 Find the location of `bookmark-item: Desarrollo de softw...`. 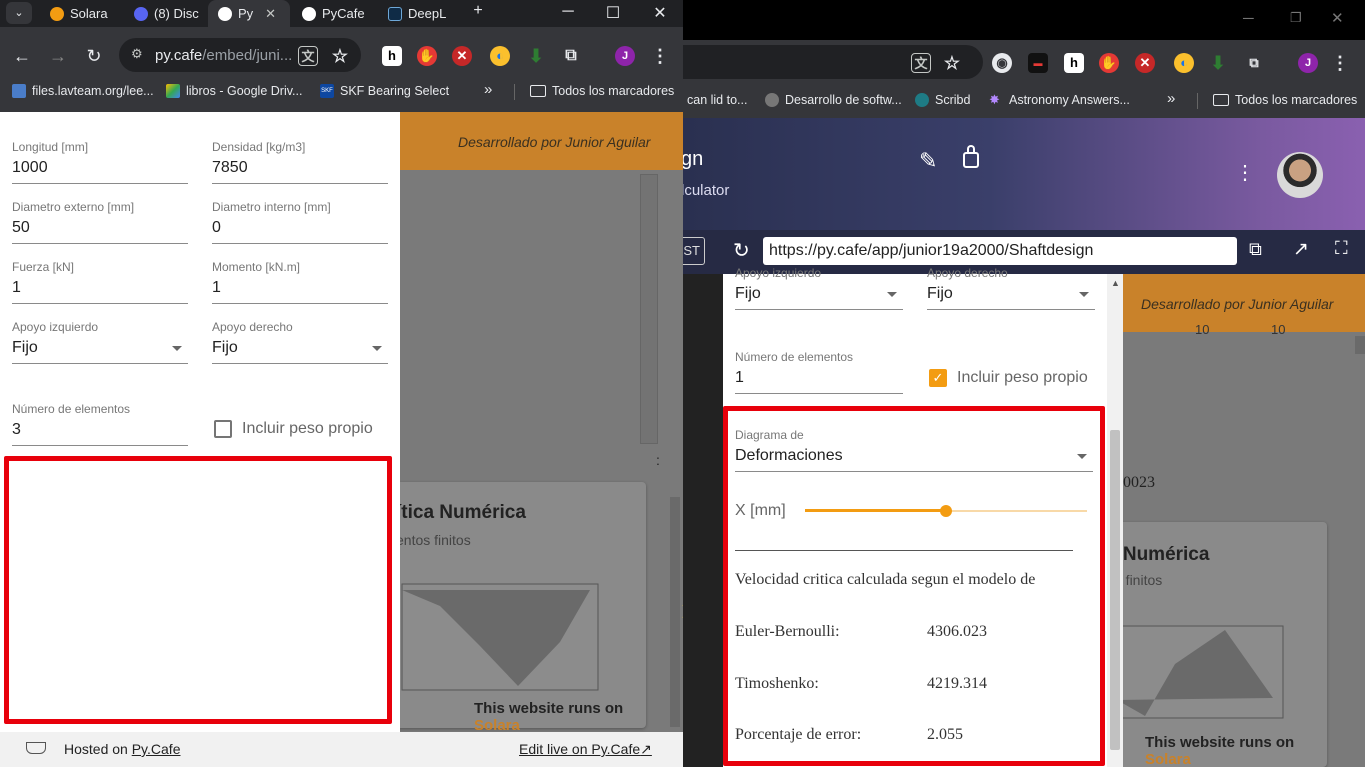

bookmark-item: Desarrollo de softw... is located at coordinates (833, 100).